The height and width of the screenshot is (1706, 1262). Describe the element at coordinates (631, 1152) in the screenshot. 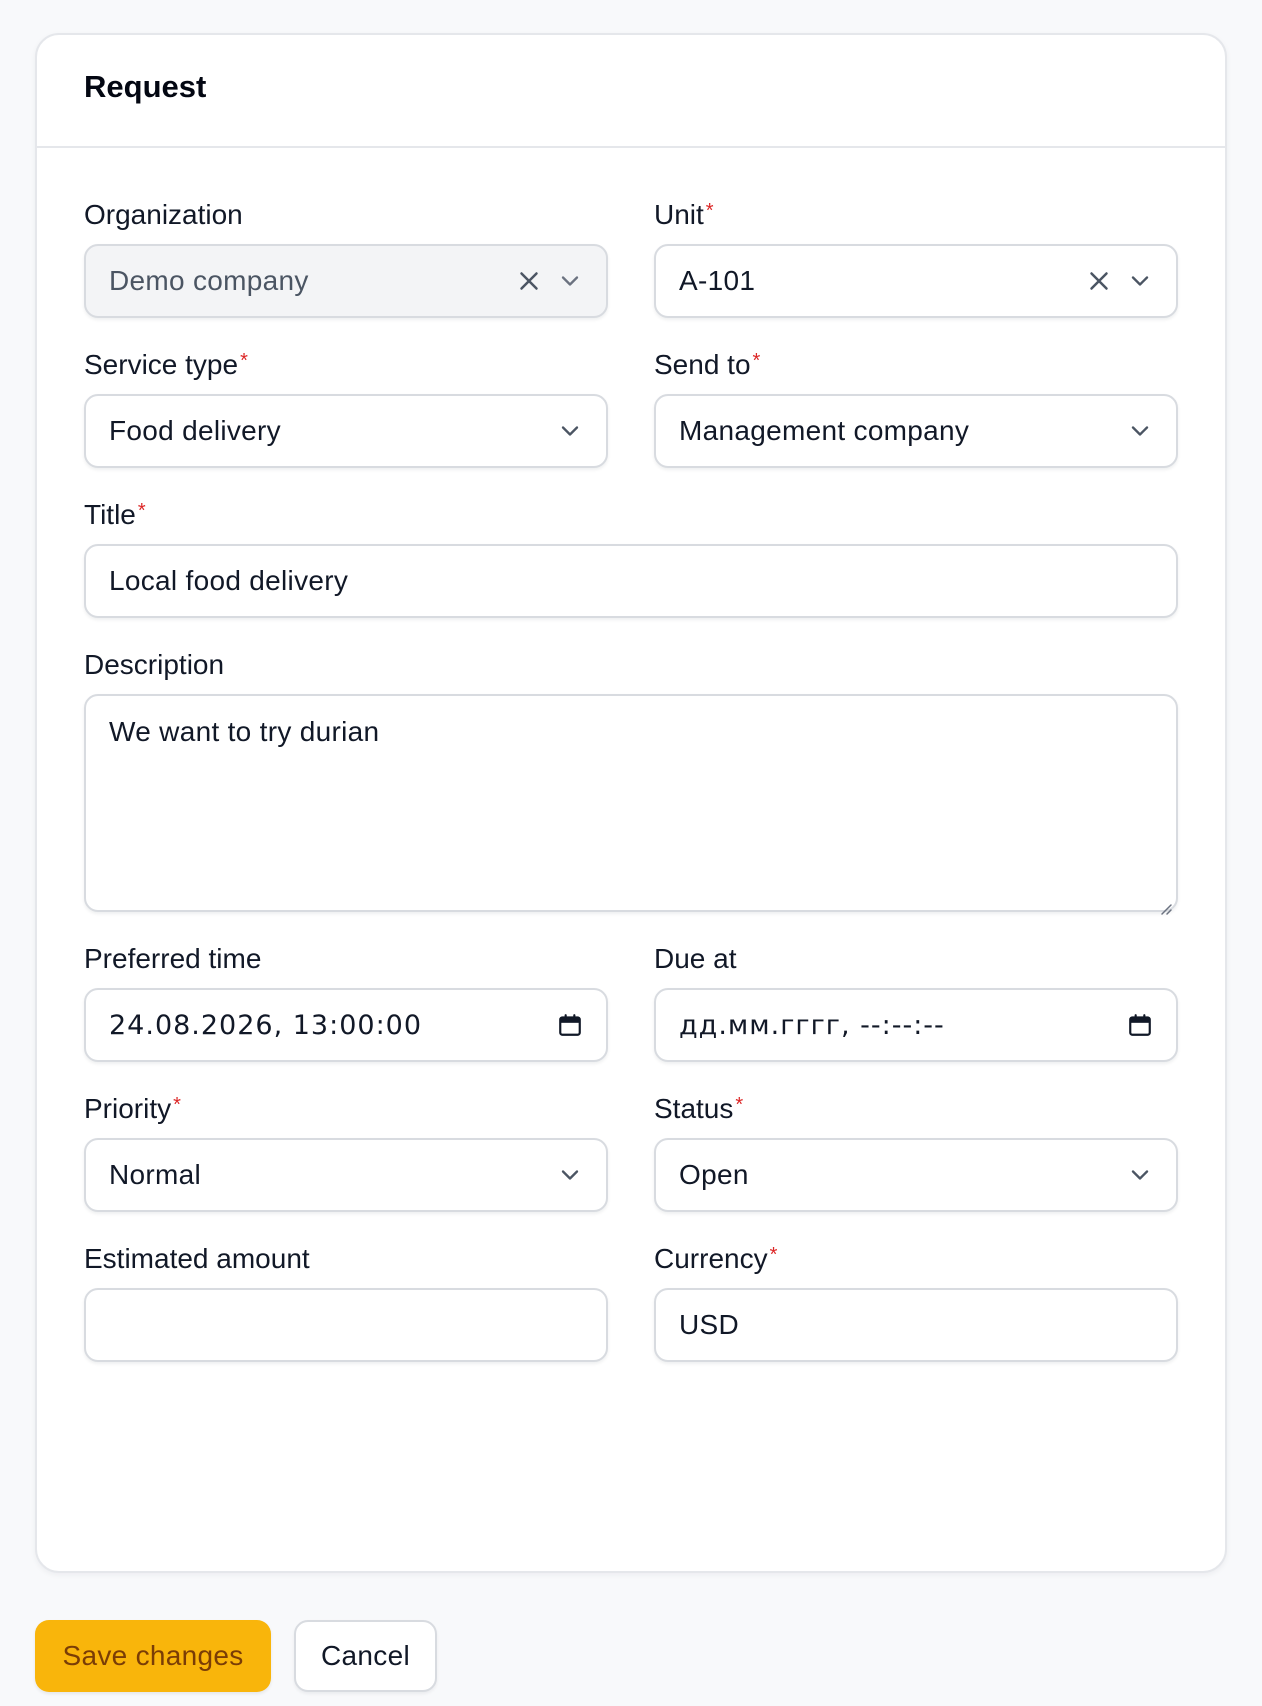

I see `form-row-priority-status: Priority * Normal Status * Open` at that location.